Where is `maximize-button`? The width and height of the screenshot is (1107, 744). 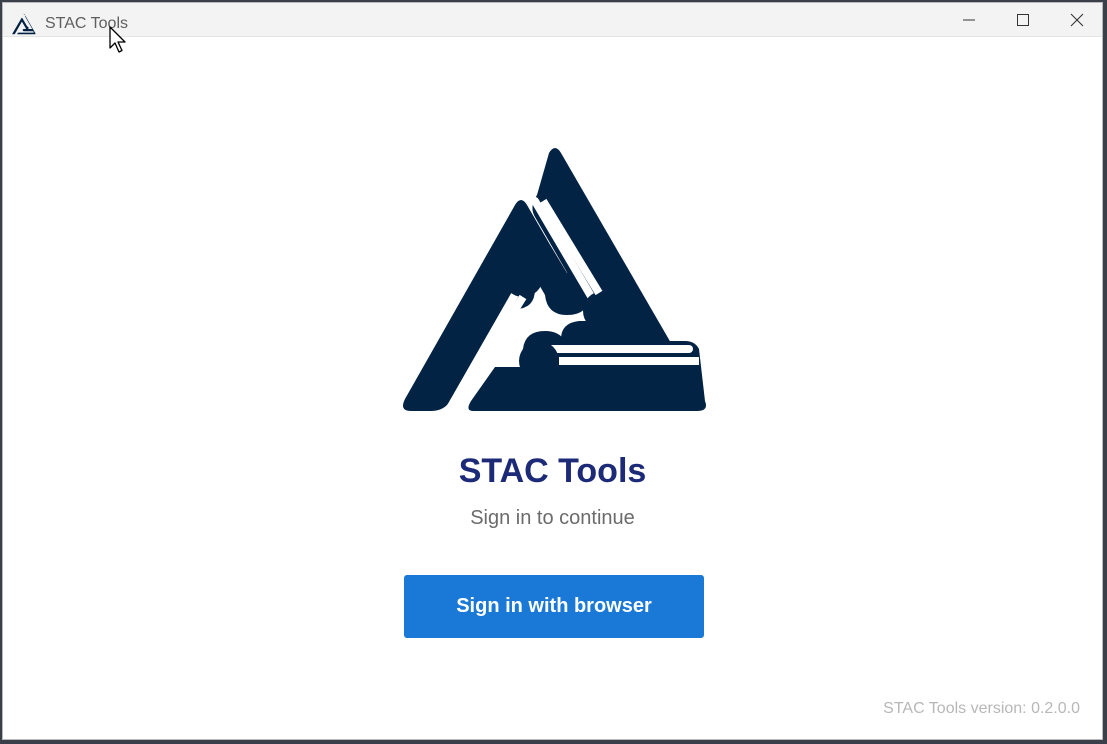 maximize-button is located at coordinates (1023, 19).